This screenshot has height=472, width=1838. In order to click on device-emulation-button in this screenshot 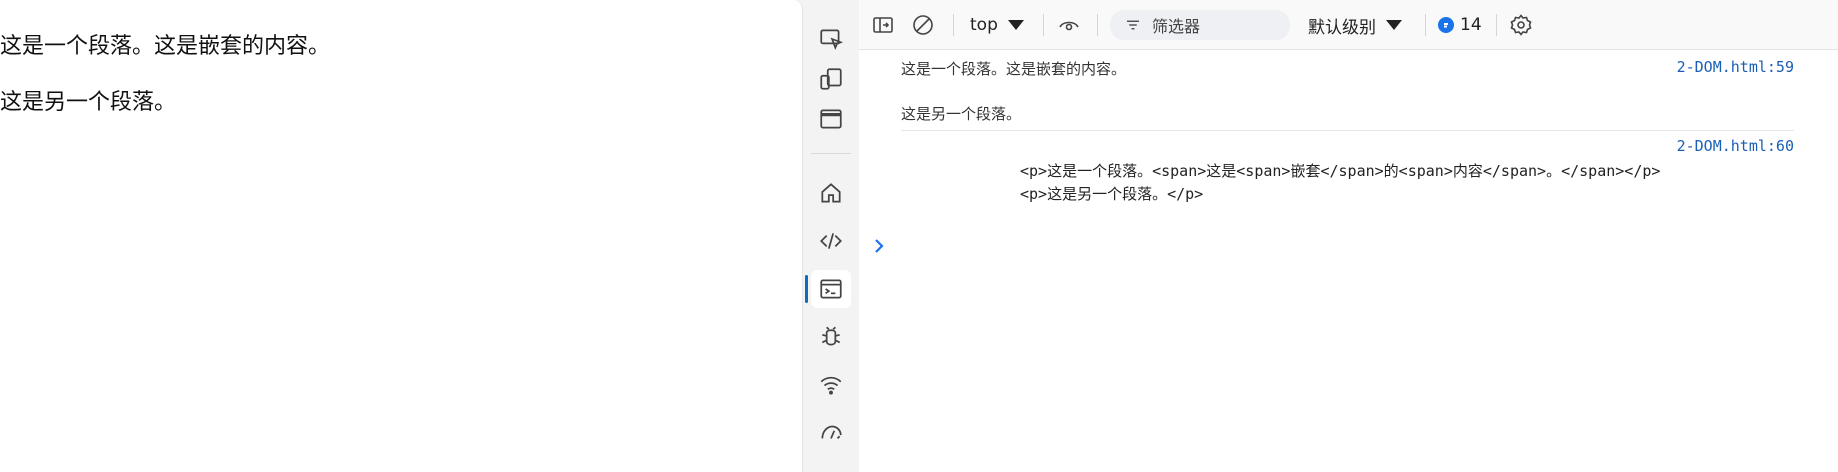, I will do `click(831, 79)`.